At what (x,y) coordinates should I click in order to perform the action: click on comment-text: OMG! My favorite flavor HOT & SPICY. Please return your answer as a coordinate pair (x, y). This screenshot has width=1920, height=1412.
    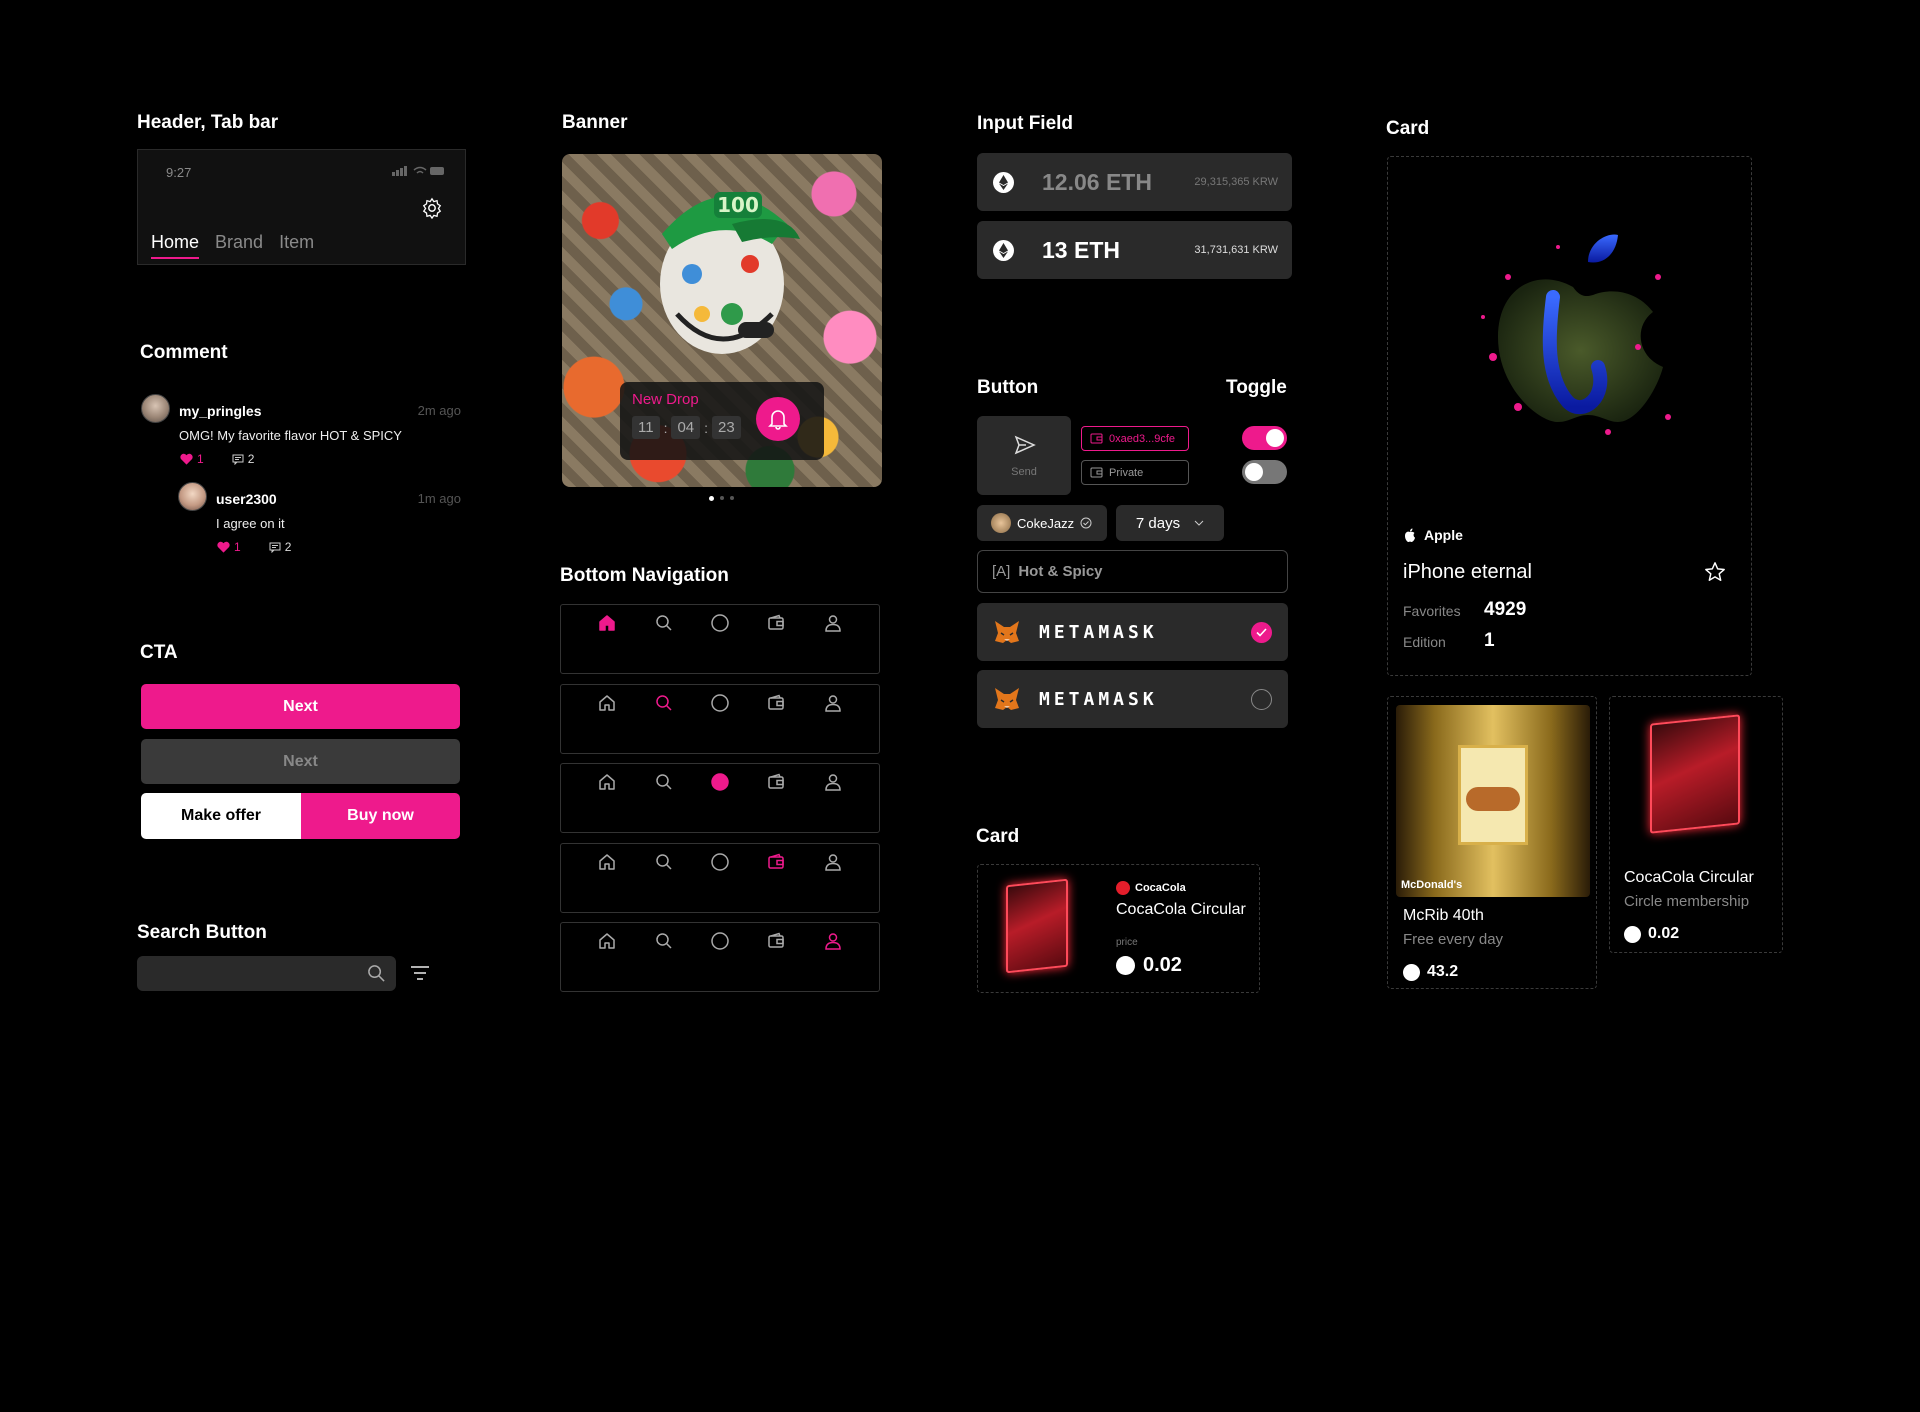
    Looking at the image, I should click on (290, 435).